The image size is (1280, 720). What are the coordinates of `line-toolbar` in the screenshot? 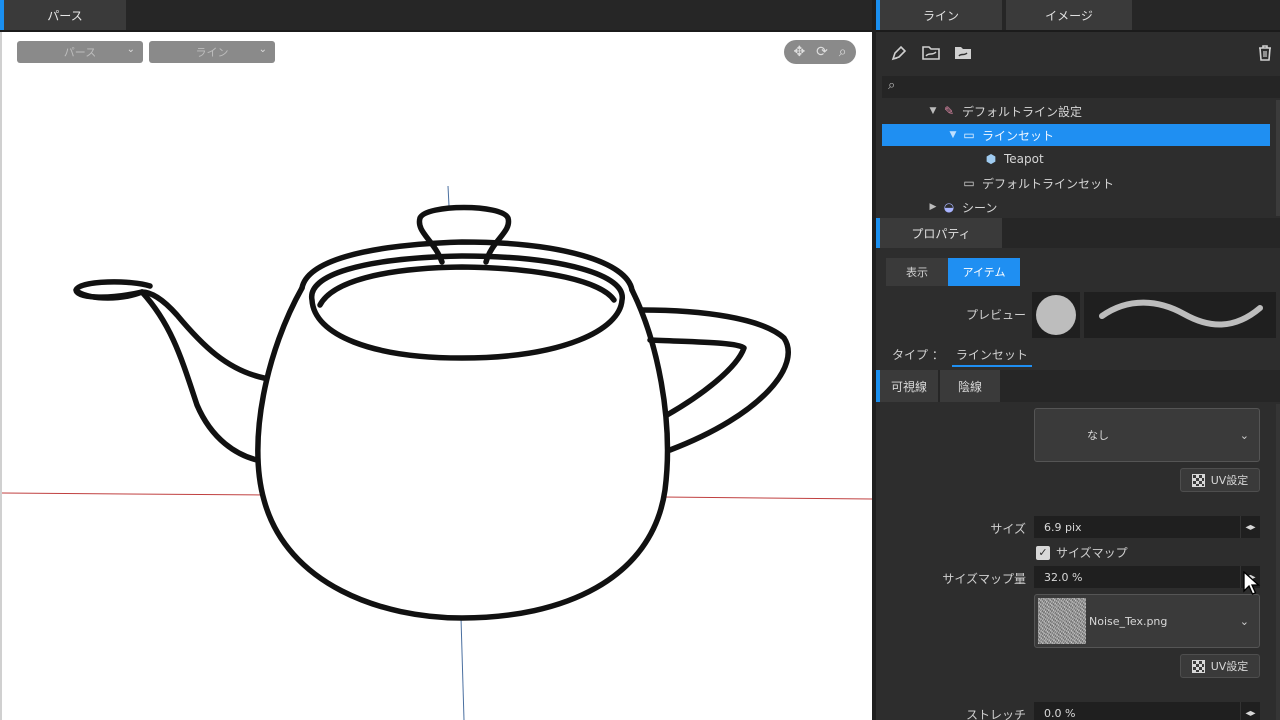 It's located at (1078, 54).